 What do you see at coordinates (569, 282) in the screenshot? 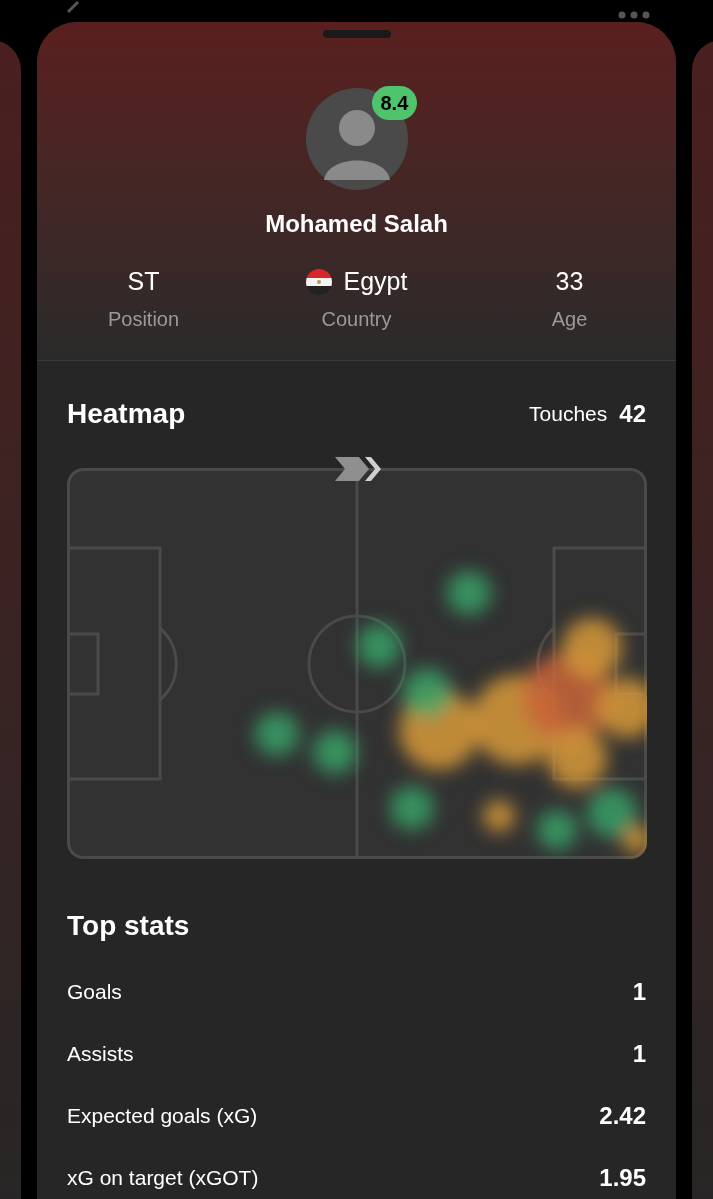
I see `fact-value: 33` at bounding box center [569, 282].